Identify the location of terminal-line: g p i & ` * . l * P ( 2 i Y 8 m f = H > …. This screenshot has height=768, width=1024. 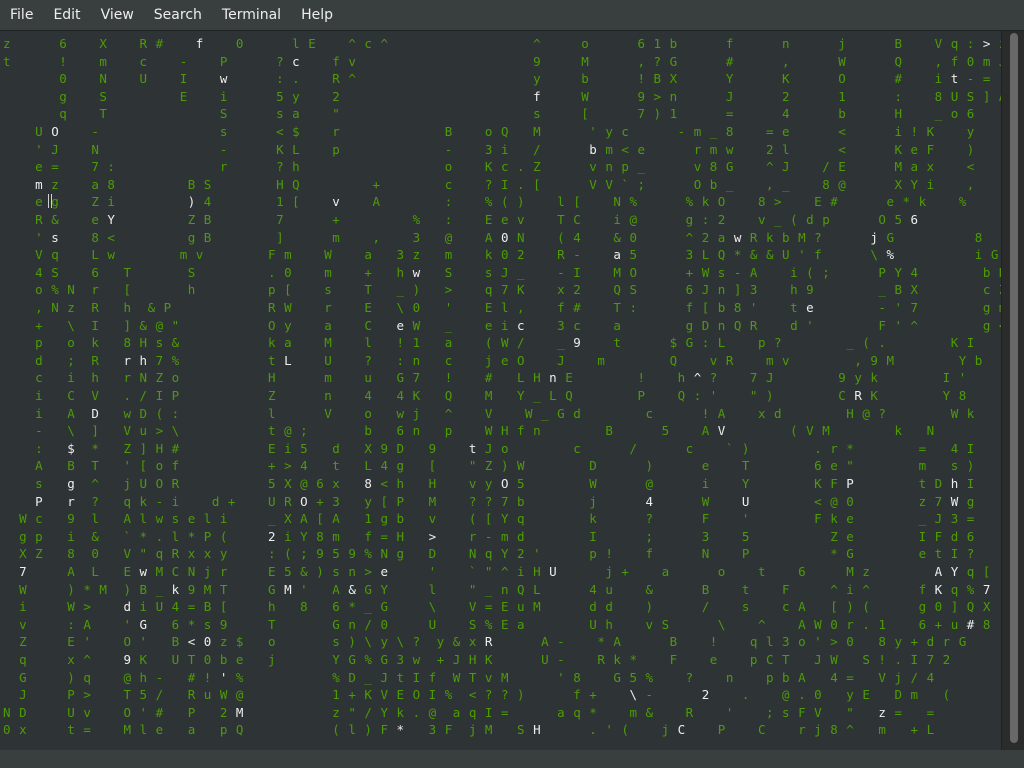
(497, 536).